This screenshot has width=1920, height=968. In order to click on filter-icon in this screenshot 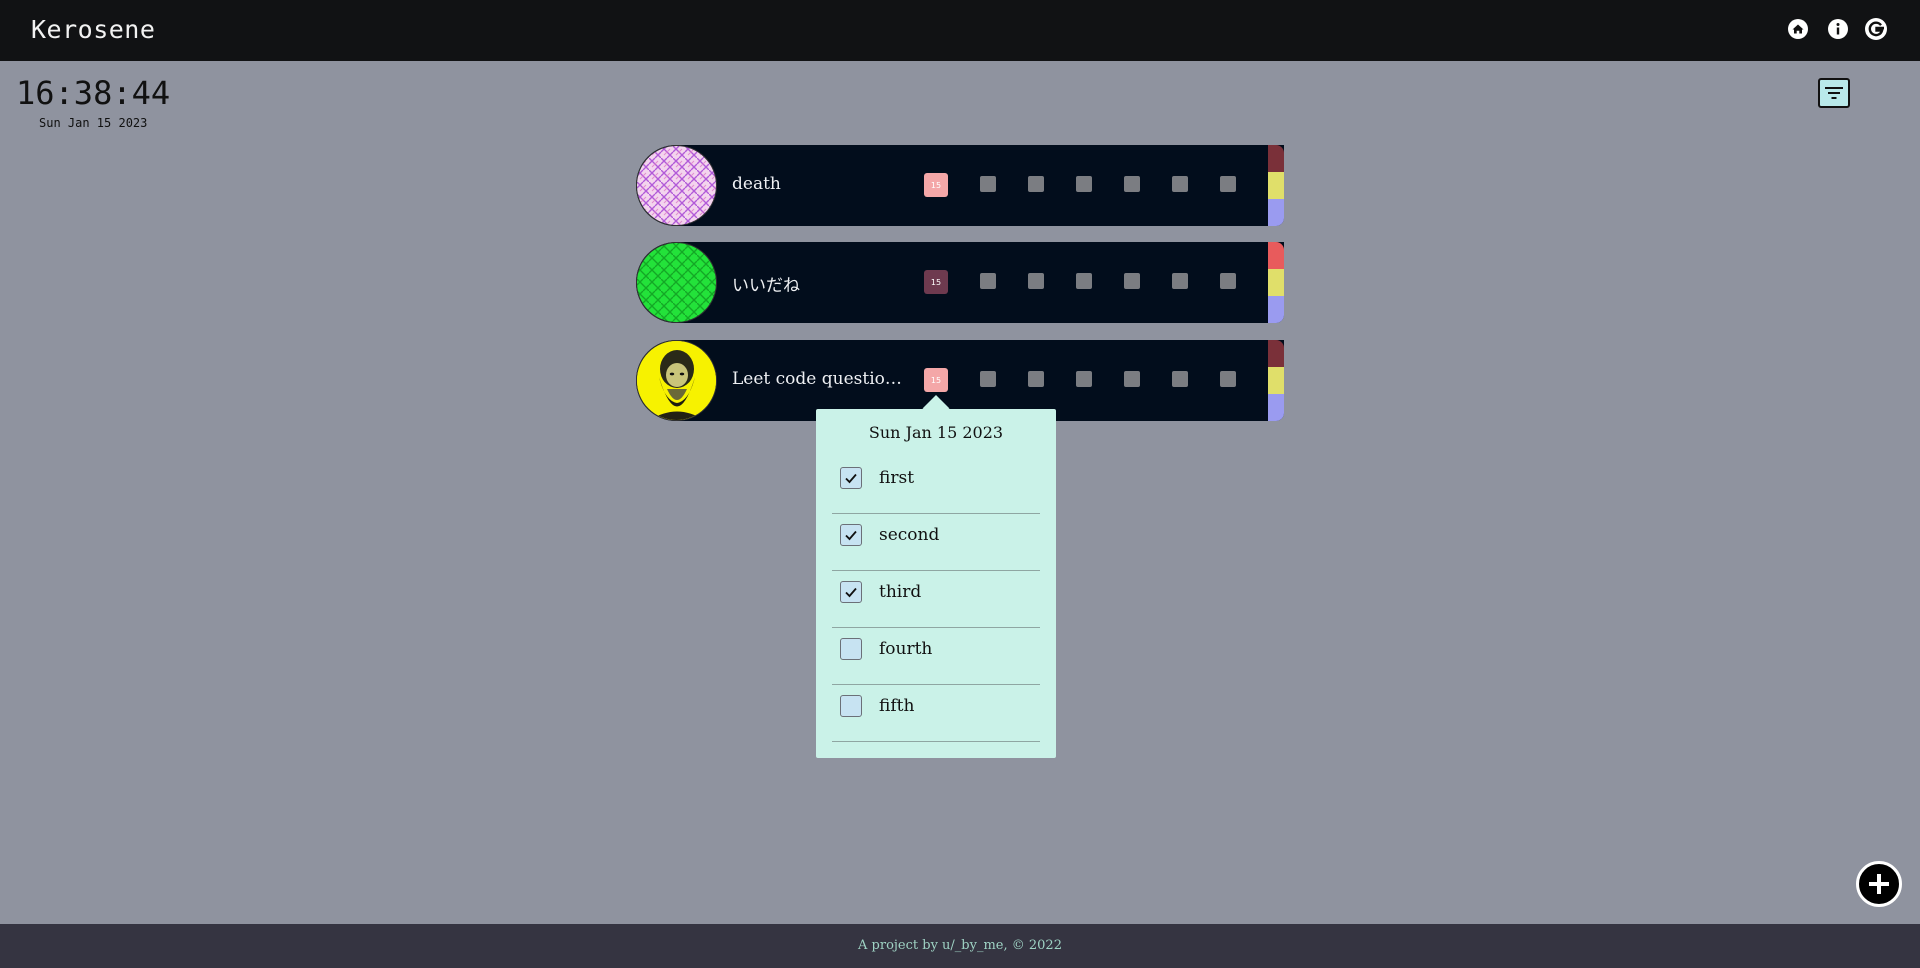, I will do `click(1834, 93)`.